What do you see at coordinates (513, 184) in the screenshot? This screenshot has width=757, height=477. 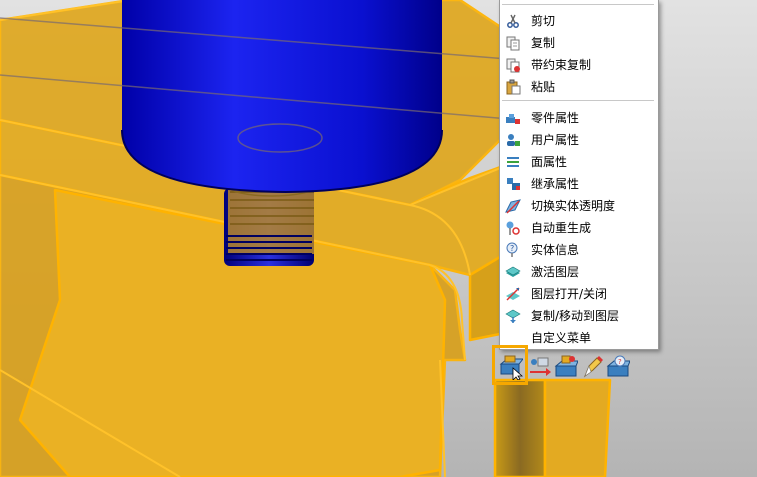 I see `inherit-properties-icon` at bounding box center [513, 184].